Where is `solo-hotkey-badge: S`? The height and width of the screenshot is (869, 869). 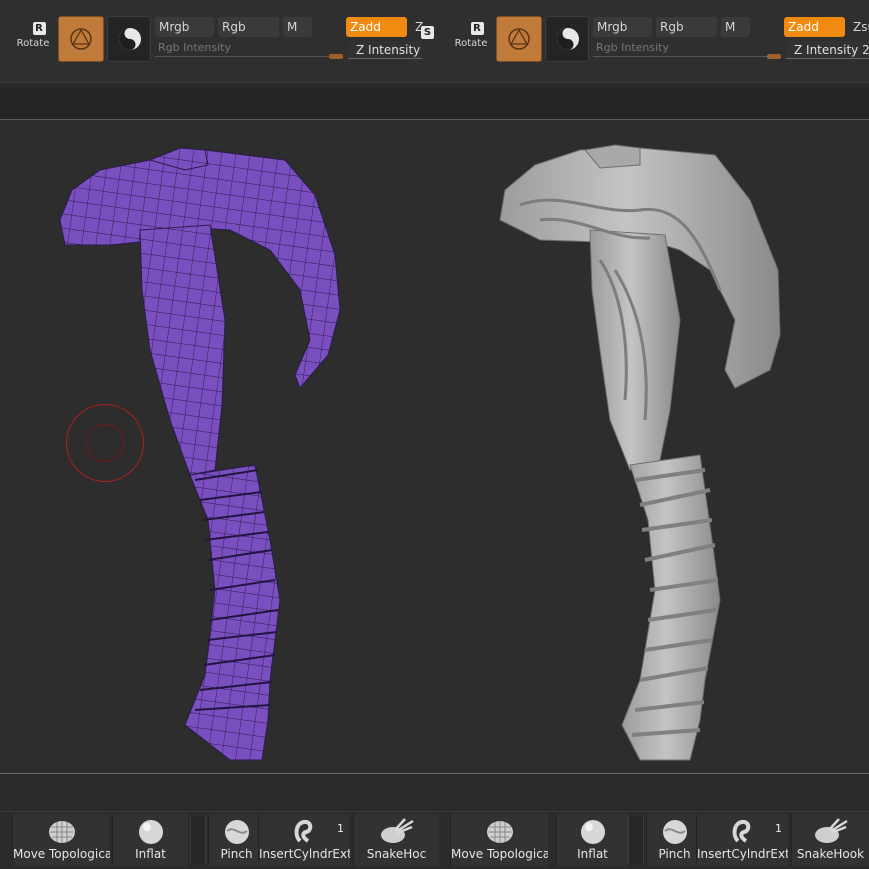 solo-hotkey-badge: S is located at coordinates (427, 32).